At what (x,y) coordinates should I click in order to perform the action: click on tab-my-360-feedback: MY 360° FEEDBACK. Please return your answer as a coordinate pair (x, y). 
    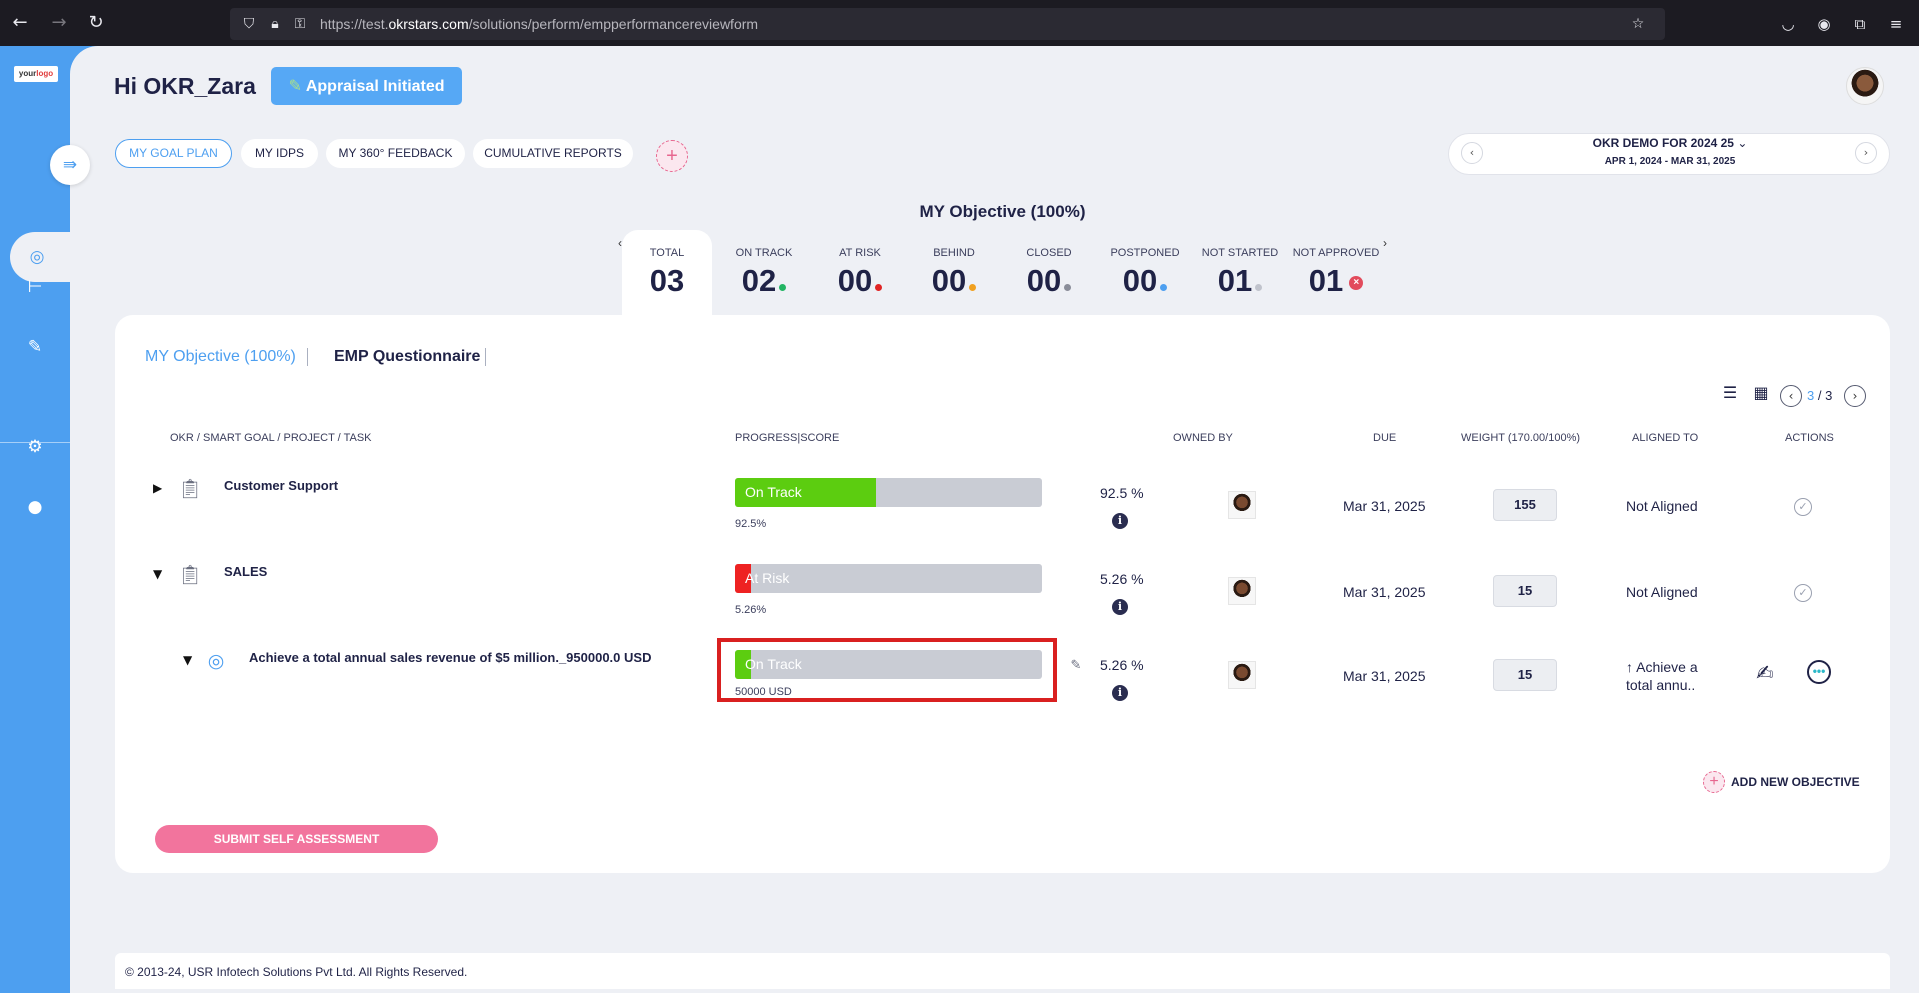
    Looking at the image, I should click on (395, 153).